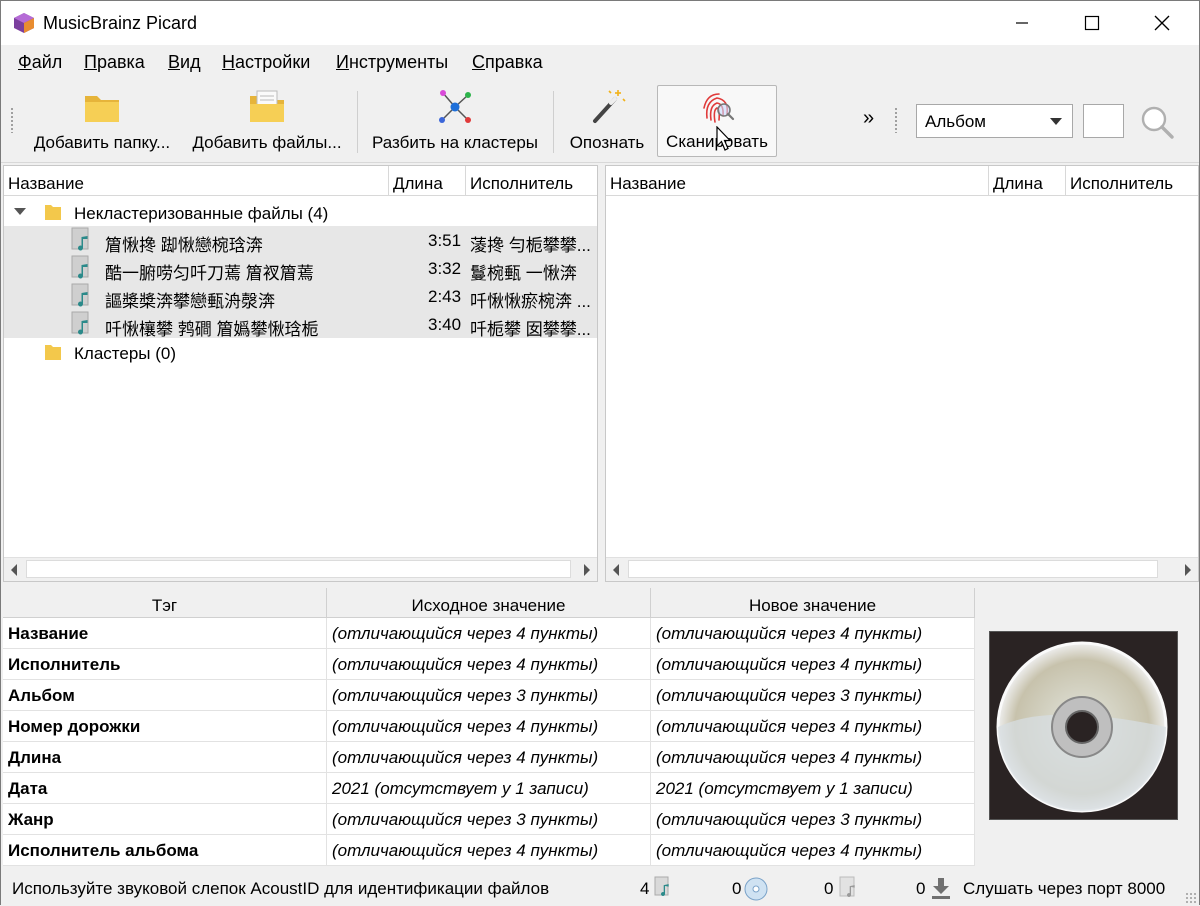  Describe the element at coordinates (1157, 122) in the screenshot. I see `search-icon` at that location.